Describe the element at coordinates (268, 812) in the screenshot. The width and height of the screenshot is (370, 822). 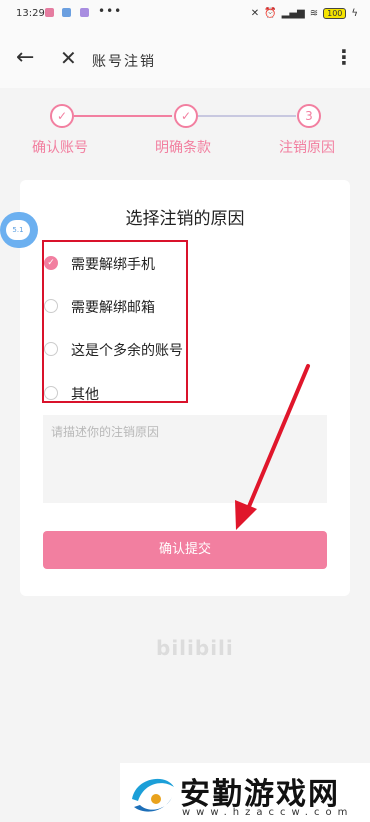
I see `site-url: www.hzaccw.com` at that location.